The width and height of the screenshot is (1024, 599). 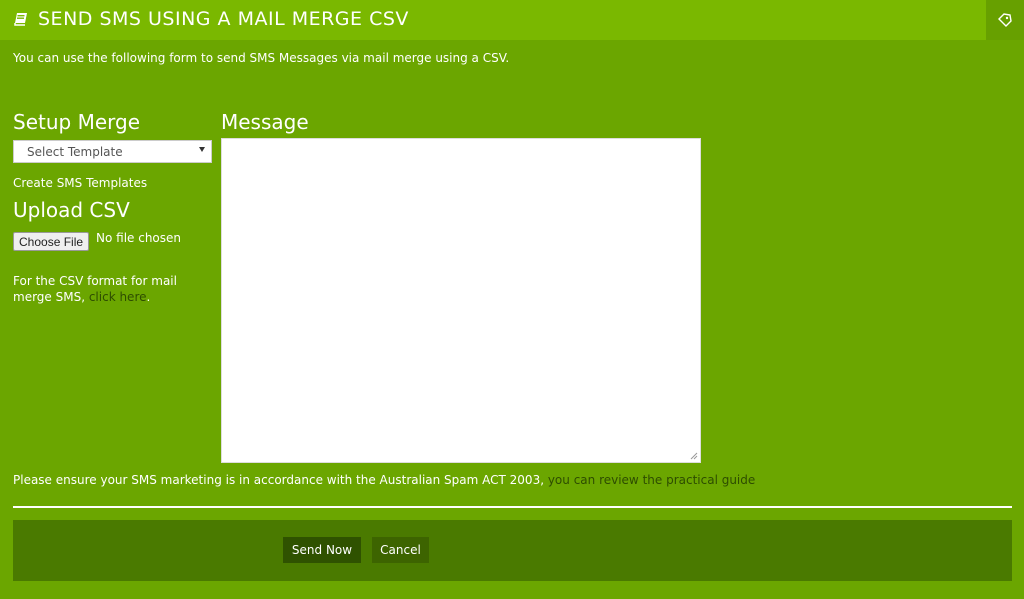 I want to click on cancel-button: Cancel, so click(x=400, y=550).